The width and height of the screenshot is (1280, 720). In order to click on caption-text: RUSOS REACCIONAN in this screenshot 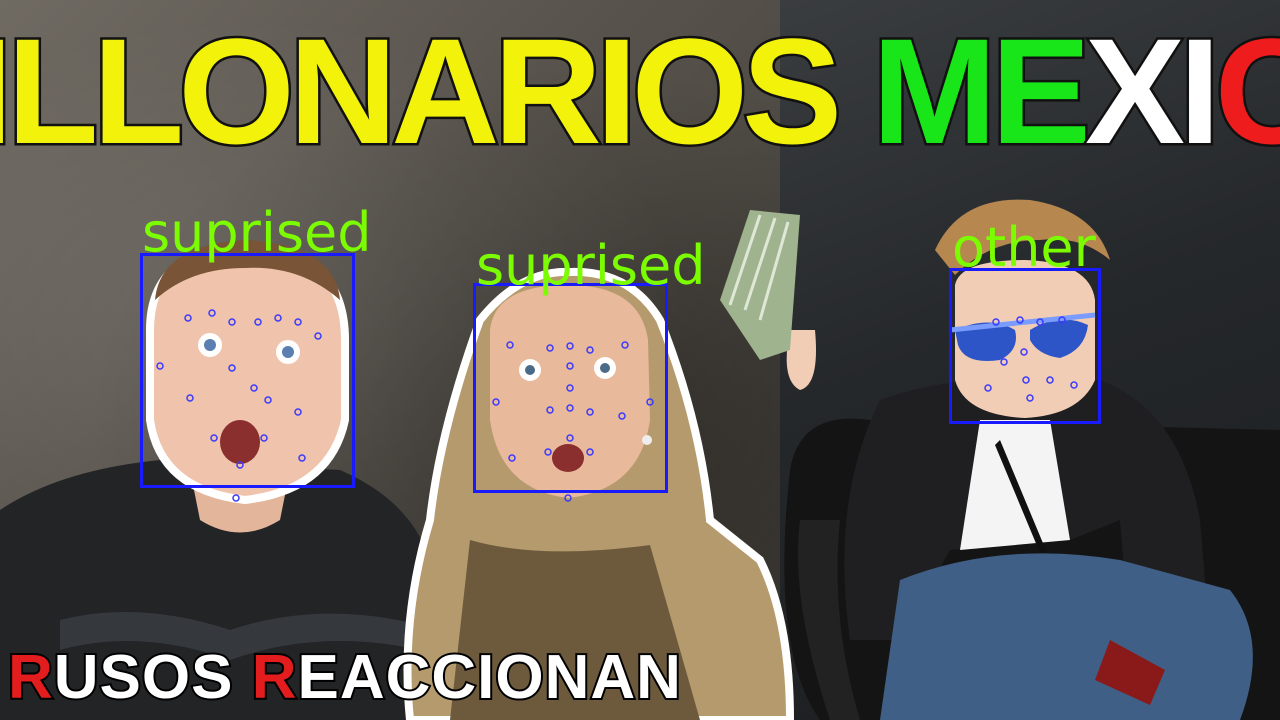, I will do `click(344, 677)`.